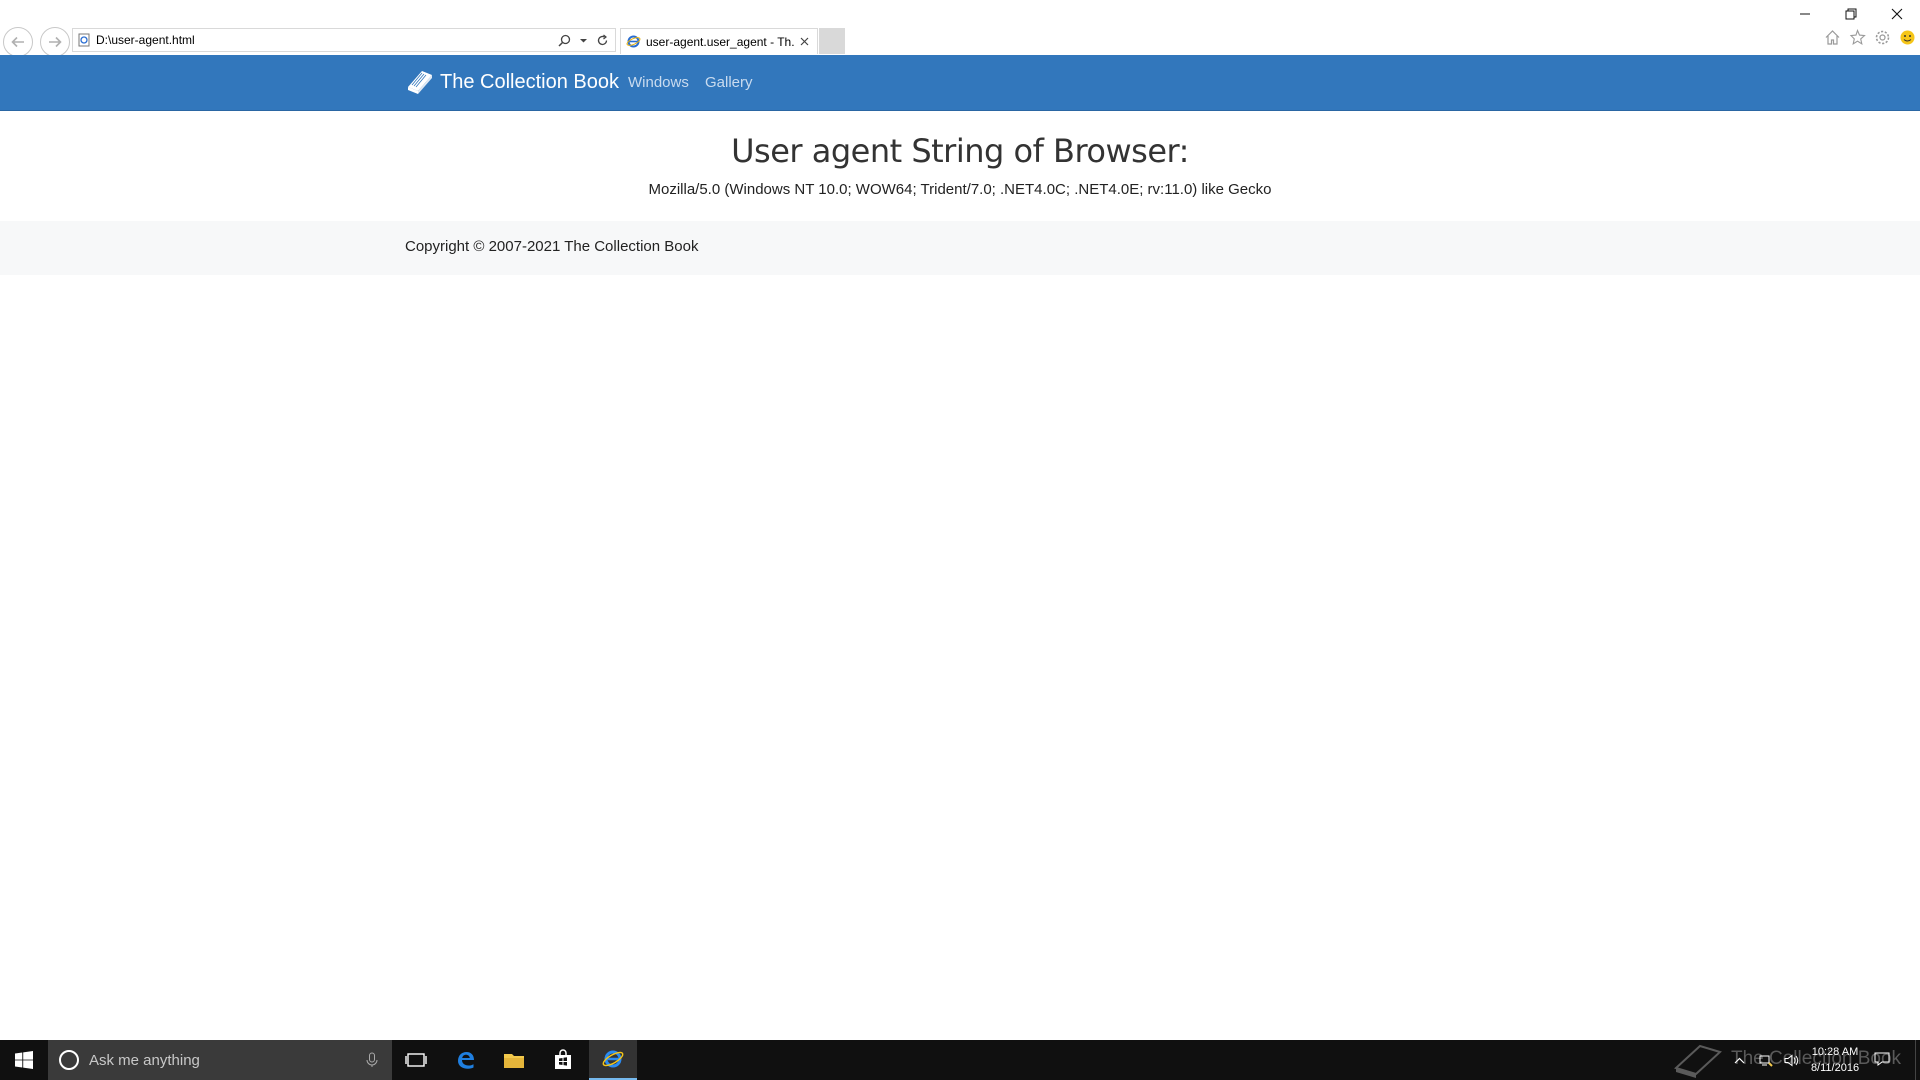 The height and width of the screenshot is (1080, 1920). What do you see at coordinates (1835, 1052) in the screenshot?
I see `clock-time: 10:28 AM` at bounding box center [1835, 1052].